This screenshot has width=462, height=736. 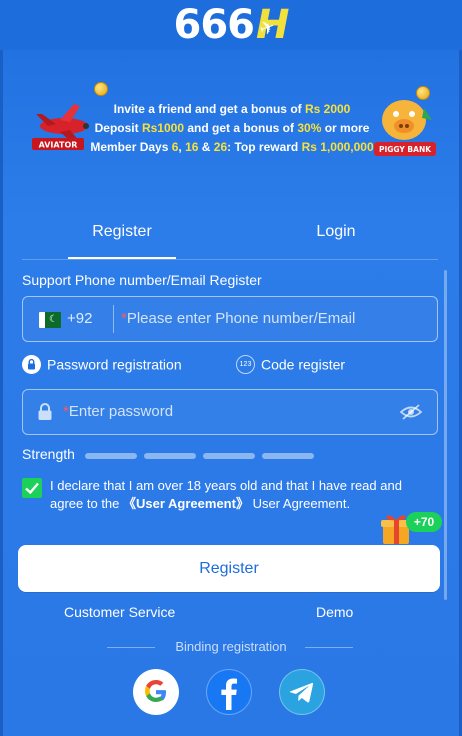 I want to click on logo-letter: H ✈, so click(x=272, y=25).